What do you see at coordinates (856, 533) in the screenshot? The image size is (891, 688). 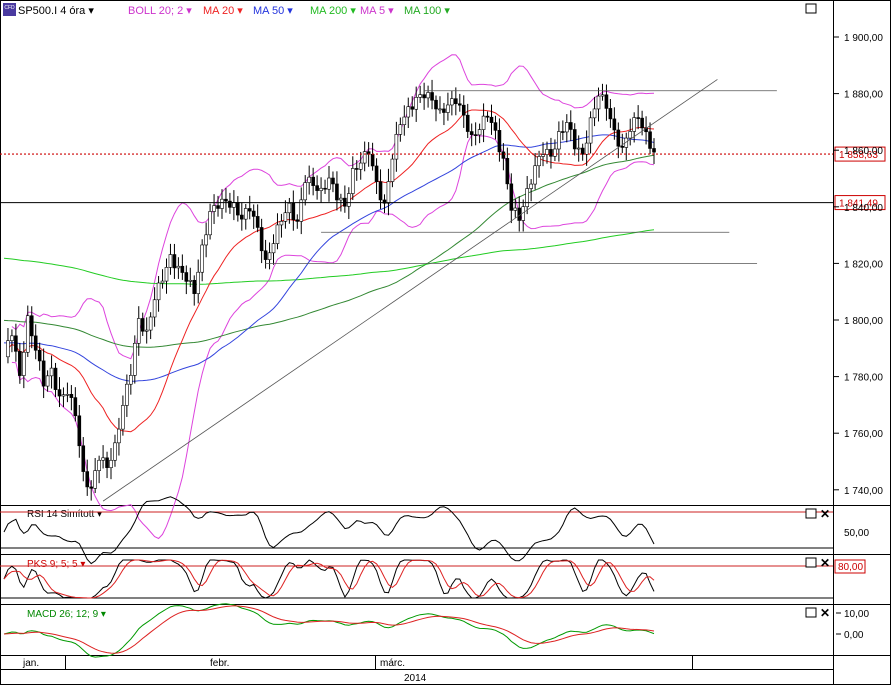 I see `rsi-tick-50: 50,00` at bounding box center [856, 533].